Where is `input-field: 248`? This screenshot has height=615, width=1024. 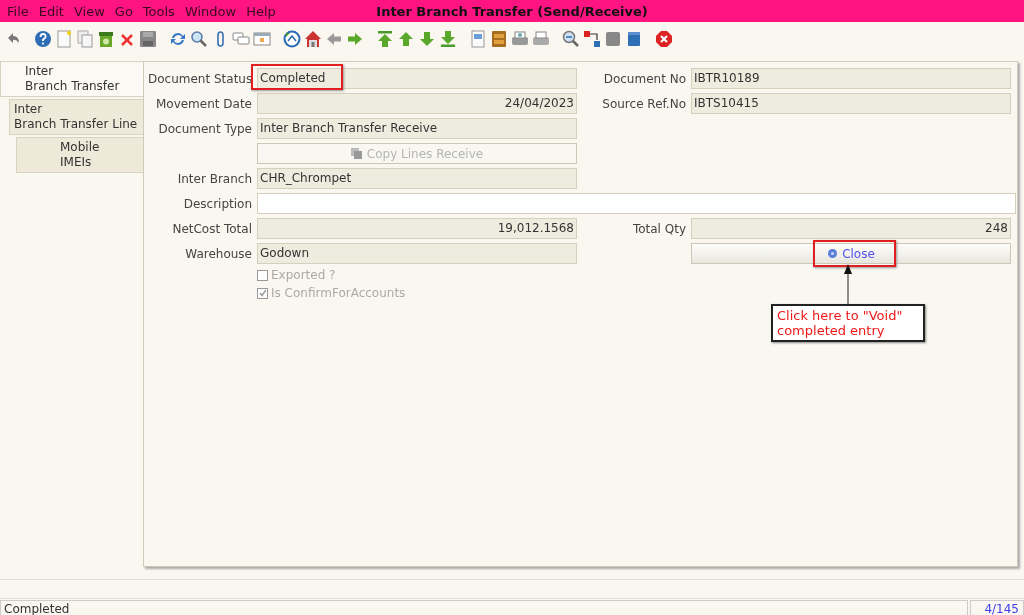 input-field: 248 is located at coordinates (851, 228).